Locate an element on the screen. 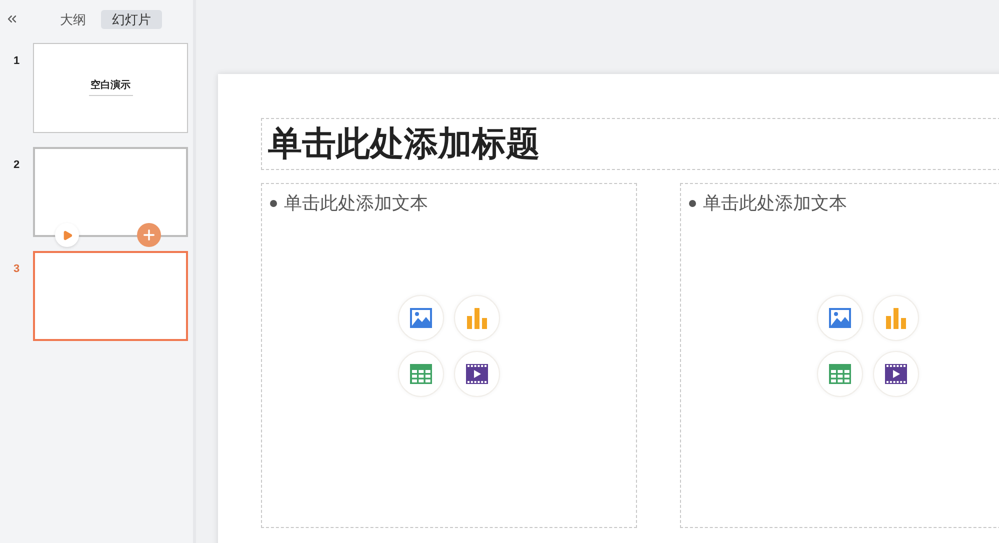 This screenshot has width=999, height=543. plus-icon is located at coordinates (149, 235).